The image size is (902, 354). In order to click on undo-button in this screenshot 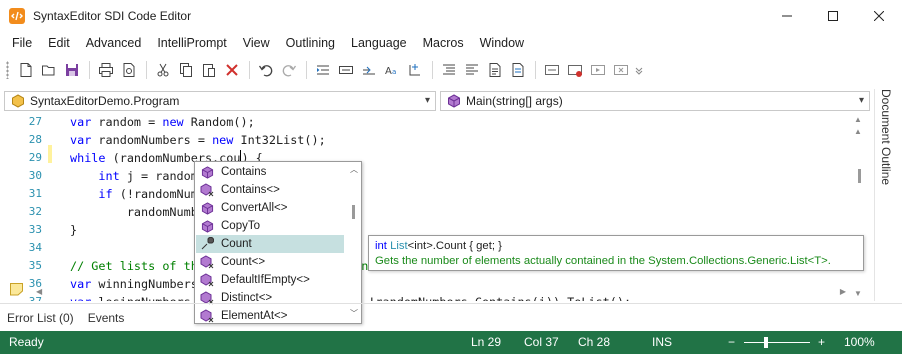, I will do `click(266, 70)`.